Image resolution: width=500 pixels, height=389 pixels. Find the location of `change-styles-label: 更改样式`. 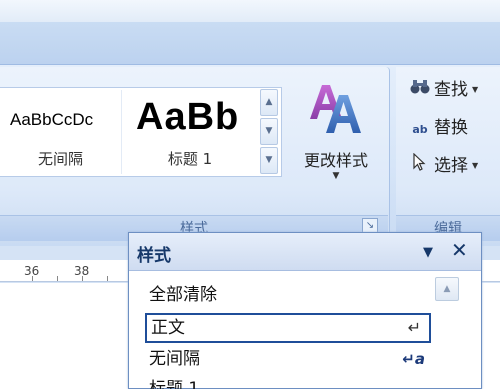

change-styles-label: 更改样式 is located at coordinates (335, 160).